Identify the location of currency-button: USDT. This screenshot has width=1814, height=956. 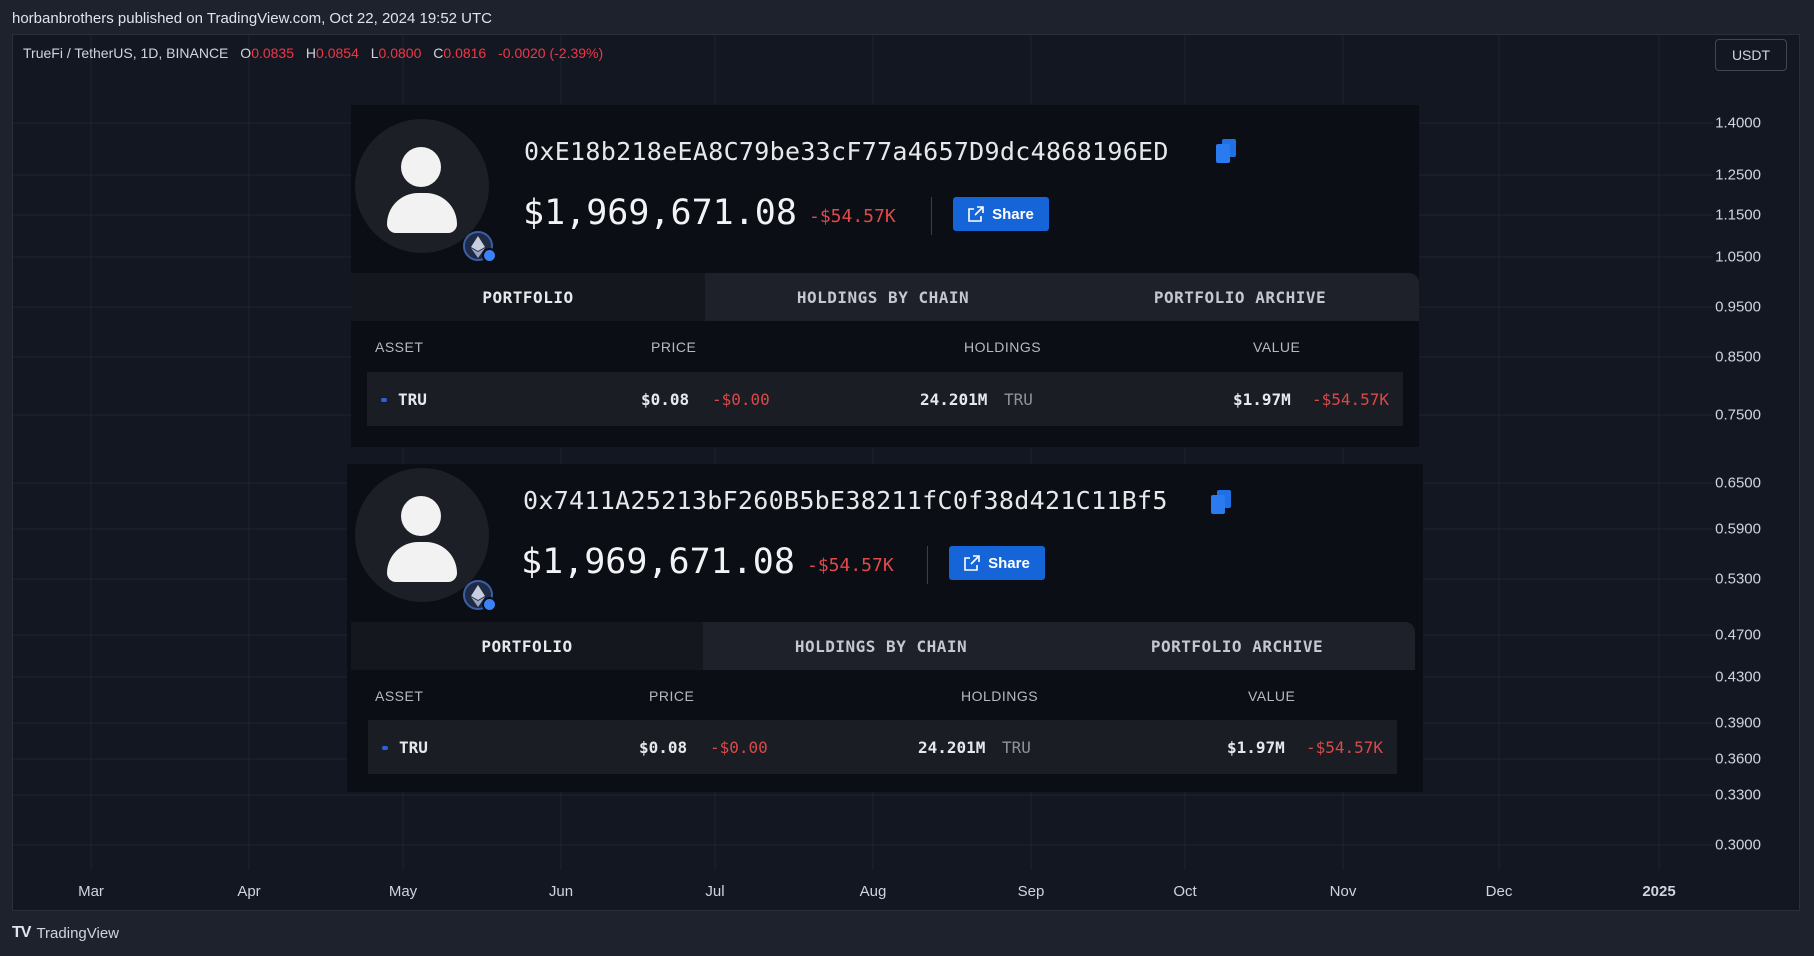
(1751, 55).